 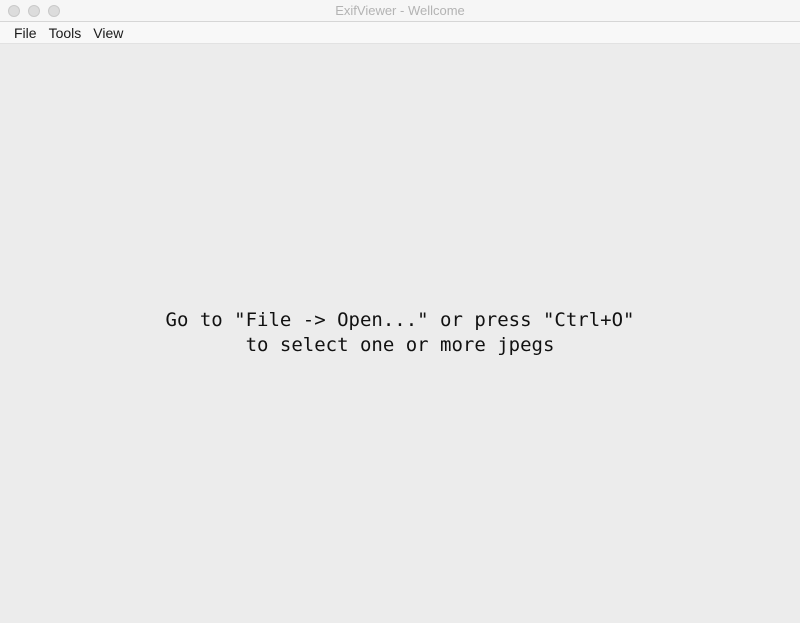 I want to click on window-title: ExifViewer - Wellcome, so click(x=400, y=10).